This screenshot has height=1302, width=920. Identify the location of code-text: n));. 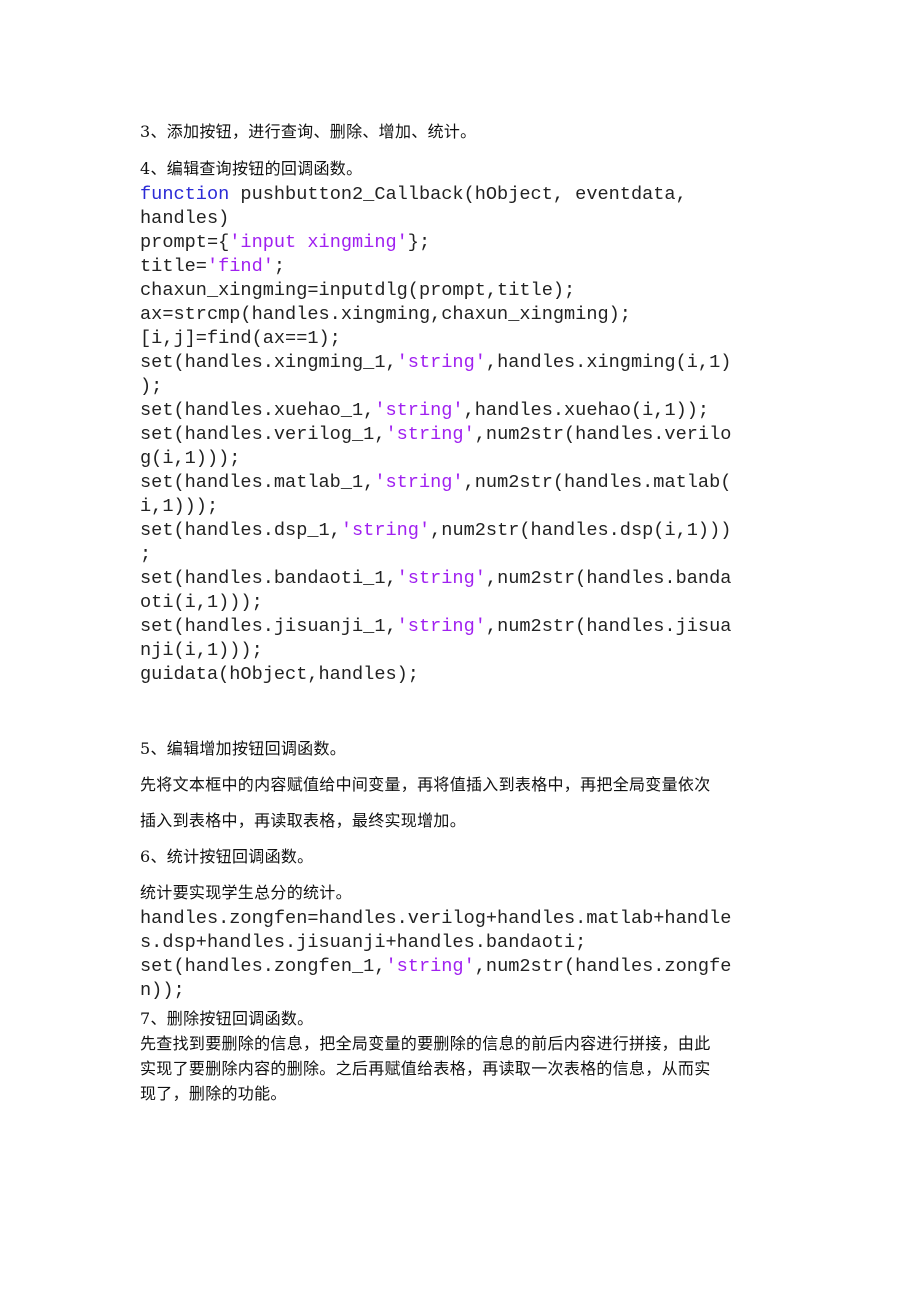
(162, 990).